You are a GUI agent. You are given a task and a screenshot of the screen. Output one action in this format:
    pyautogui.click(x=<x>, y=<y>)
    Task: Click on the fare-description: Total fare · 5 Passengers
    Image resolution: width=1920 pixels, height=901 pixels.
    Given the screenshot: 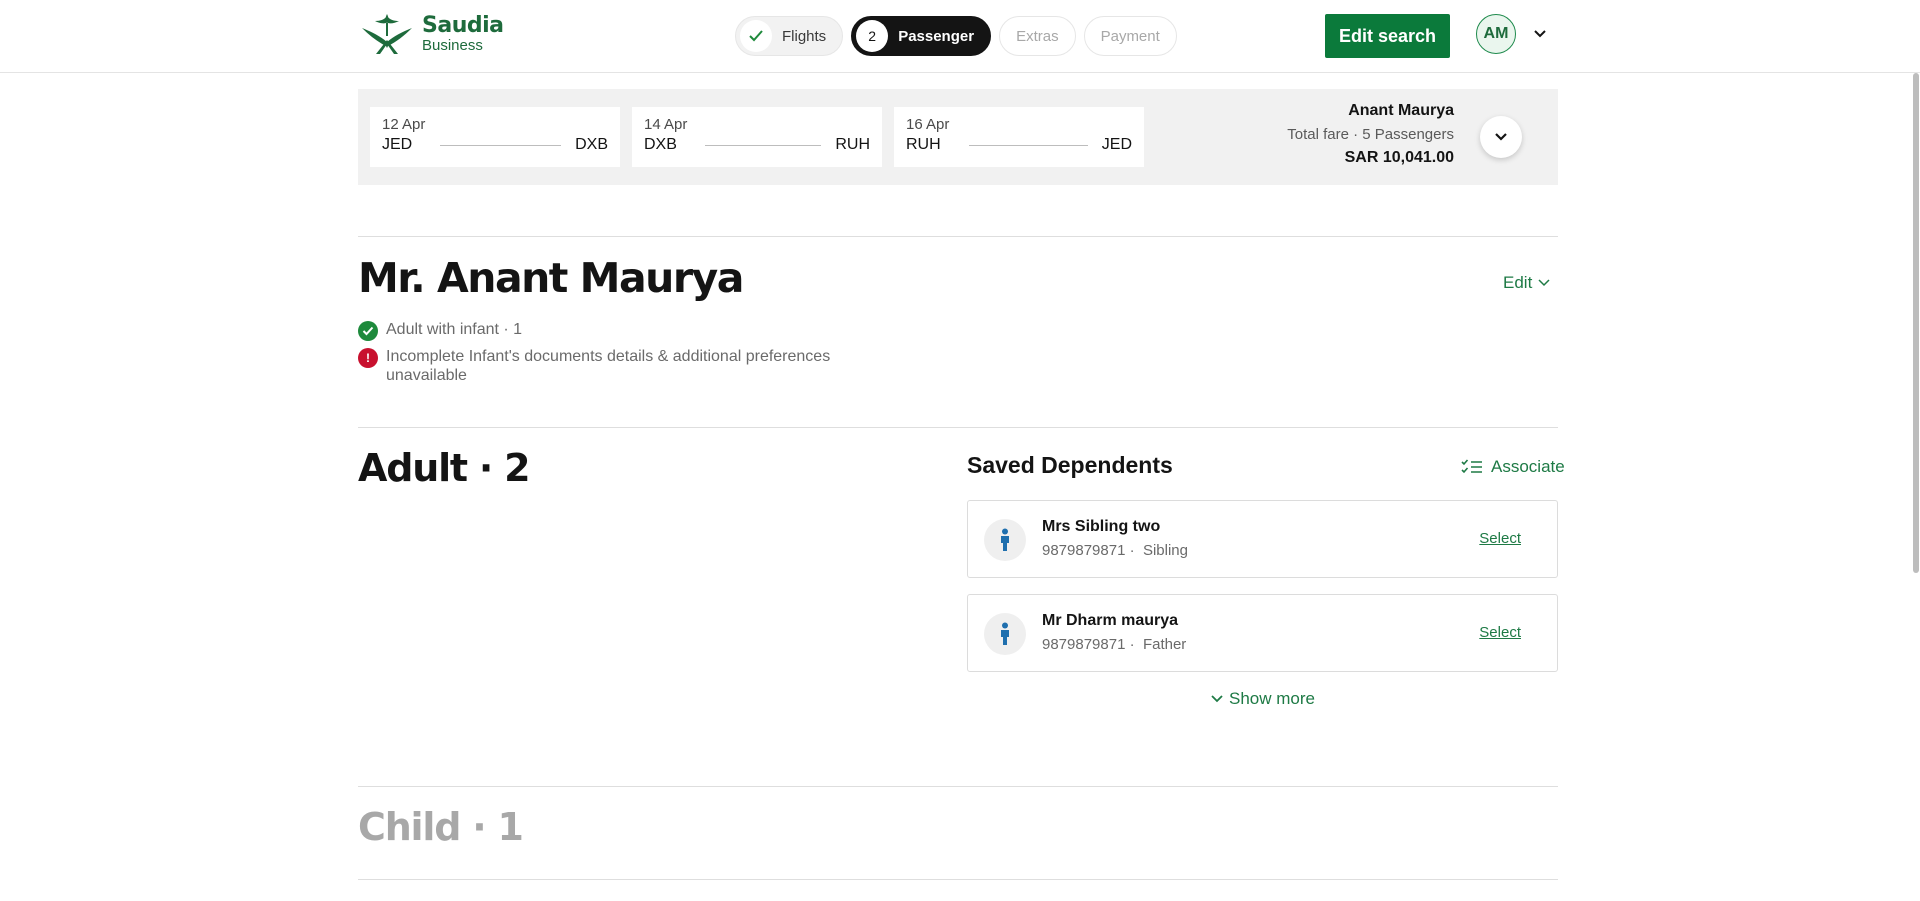 What is the action you would take?
    pyautogui.click(x=1370, y=134)
    